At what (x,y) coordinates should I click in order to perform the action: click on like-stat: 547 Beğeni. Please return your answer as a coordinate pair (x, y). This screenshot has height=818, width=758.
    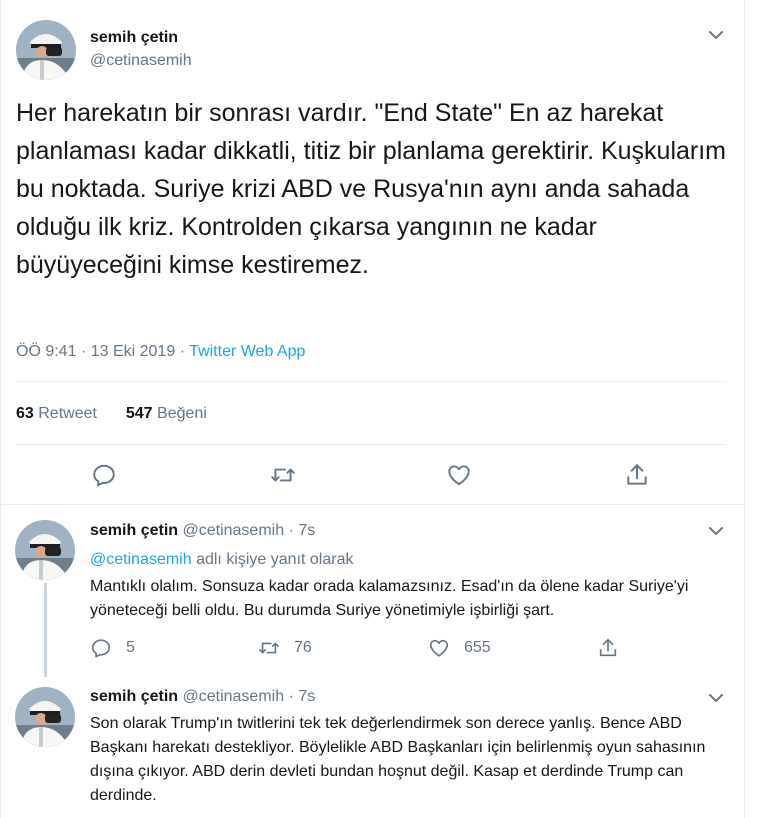
    Looking at the image, I should click on (166, 413).